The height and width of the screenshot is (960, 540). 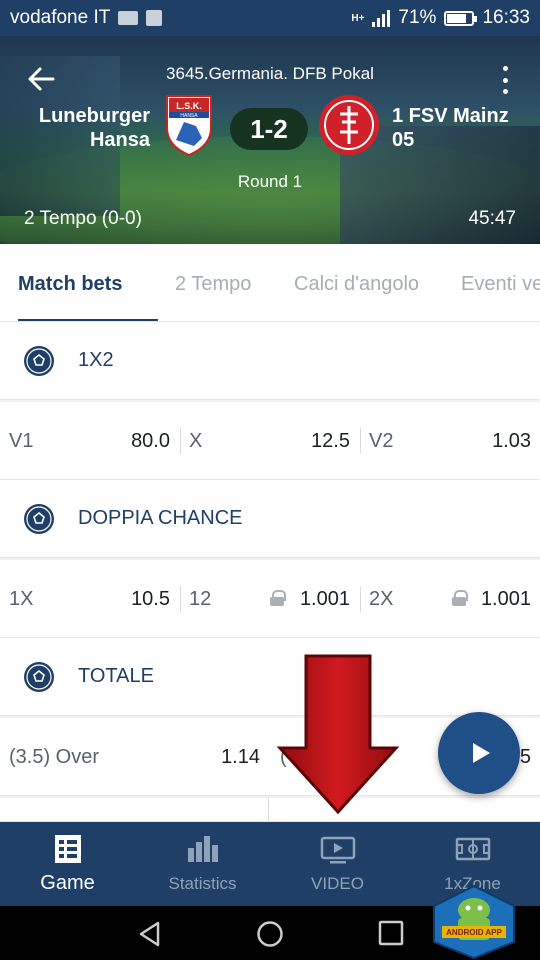 I want to click on carrier-name: vodafone IT, so click(x=60, y=17).